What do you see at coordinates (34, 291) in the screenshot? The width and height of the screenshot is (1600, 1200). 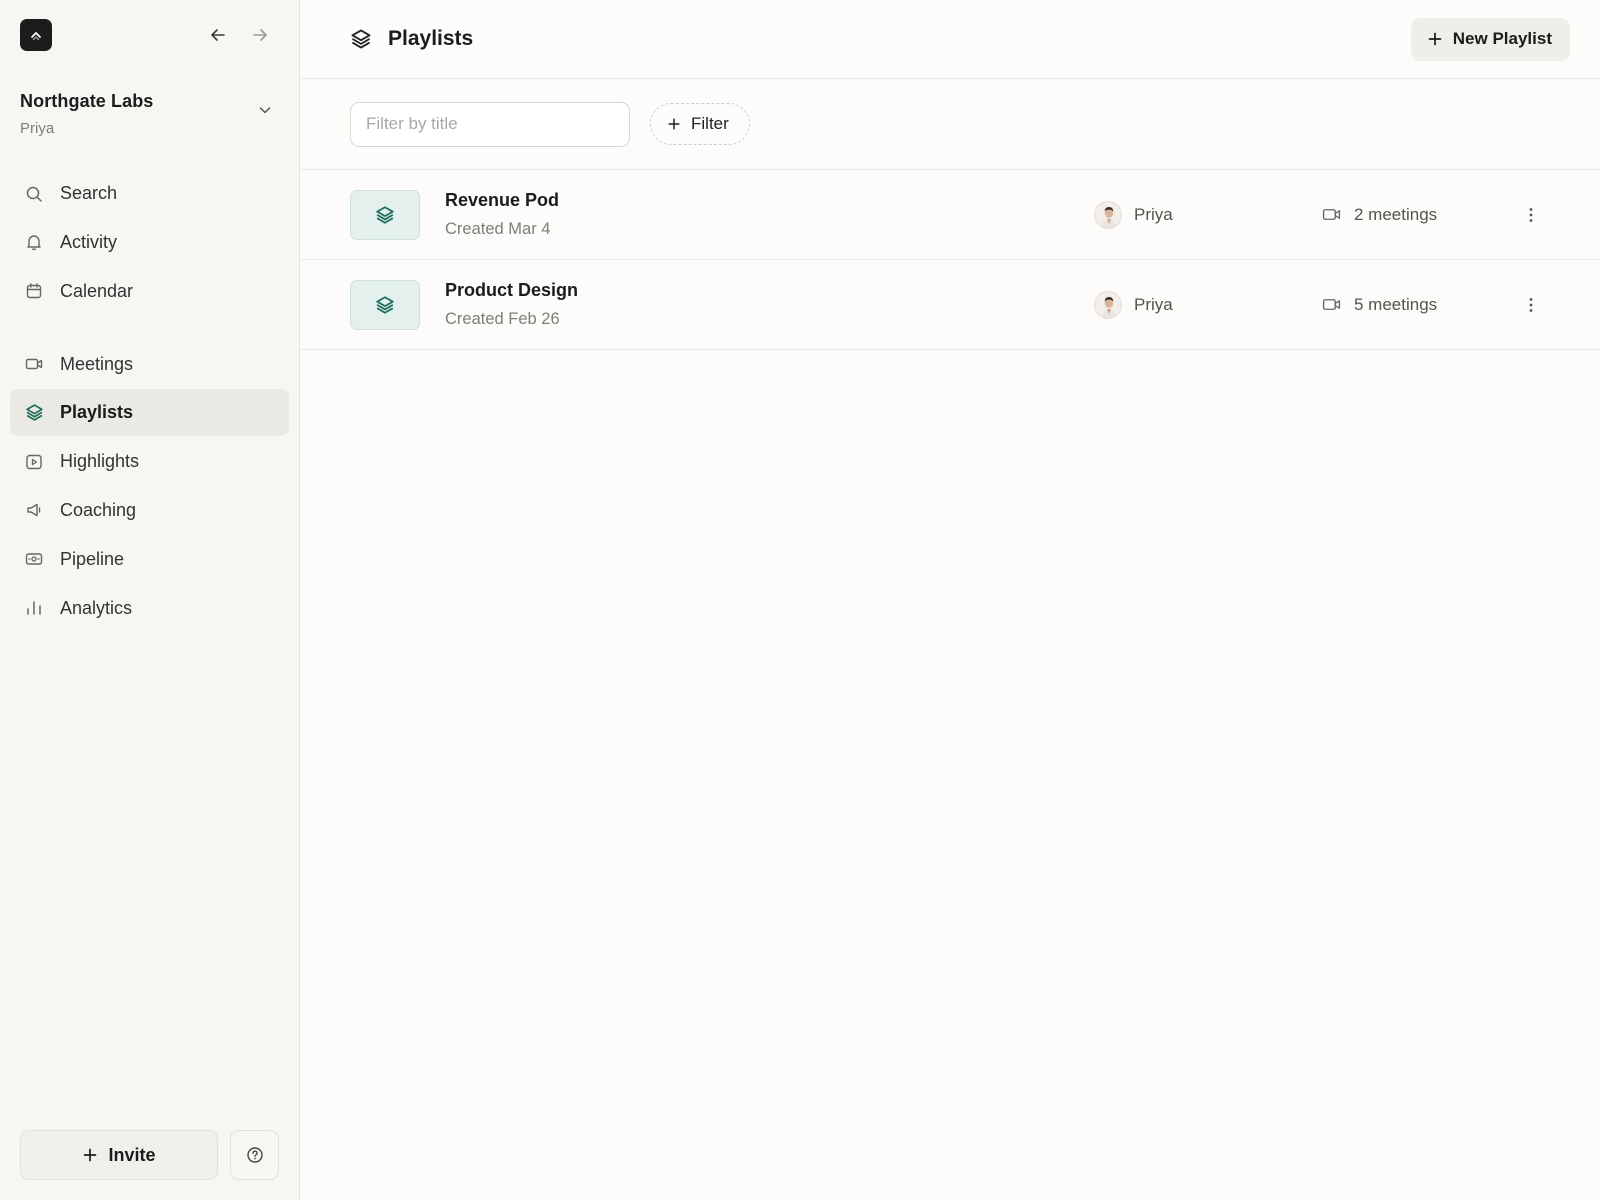 I see `calendar-icon` at bounding box center [34, 291].